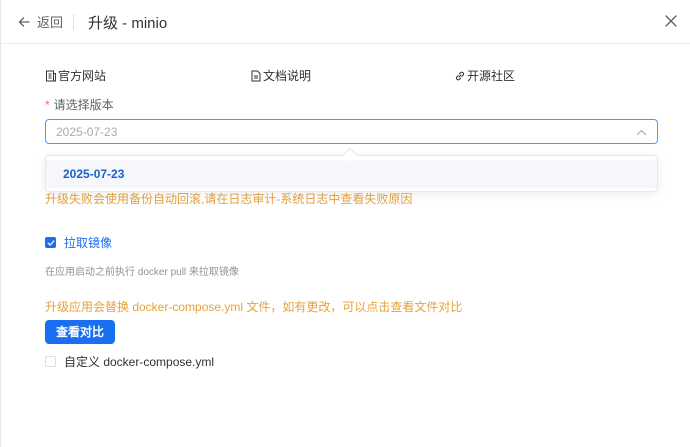 This screenshot has height=447, width=690. Describe the element at coordinates (351, 76) in the screenshot. I see `app-links: 官方网站 文档说明 开源社区` at that location.